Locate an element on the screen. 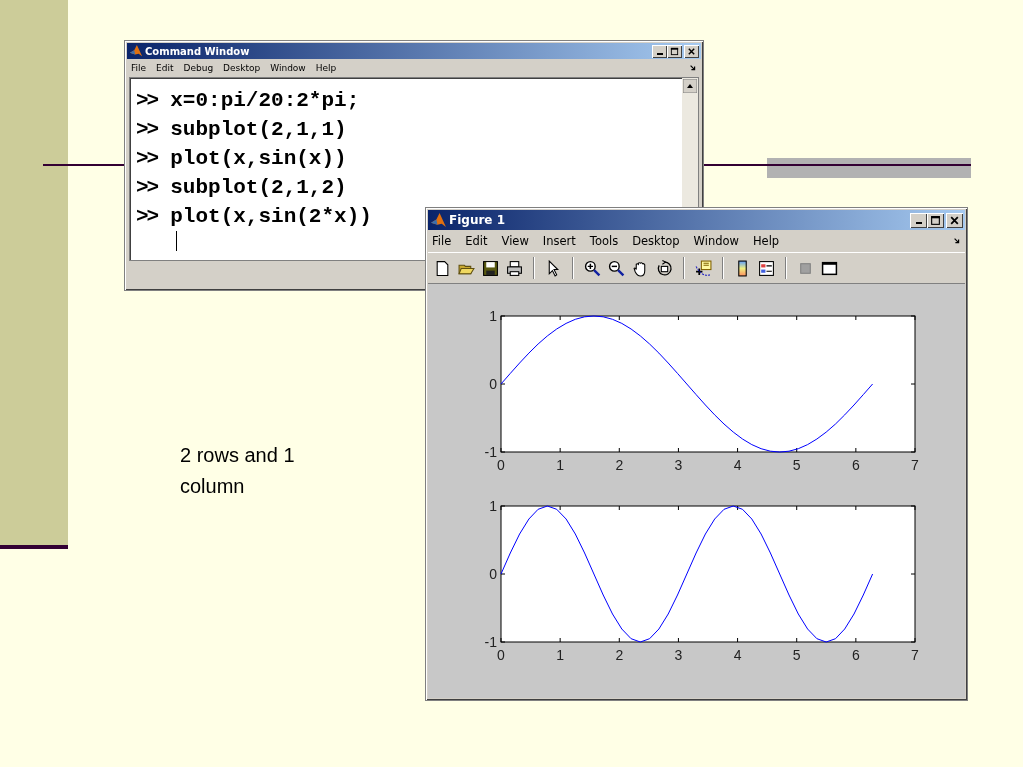 The height and width of the screenshot is (767, 1023). new-file-icon is located at coordinates (442, 268).